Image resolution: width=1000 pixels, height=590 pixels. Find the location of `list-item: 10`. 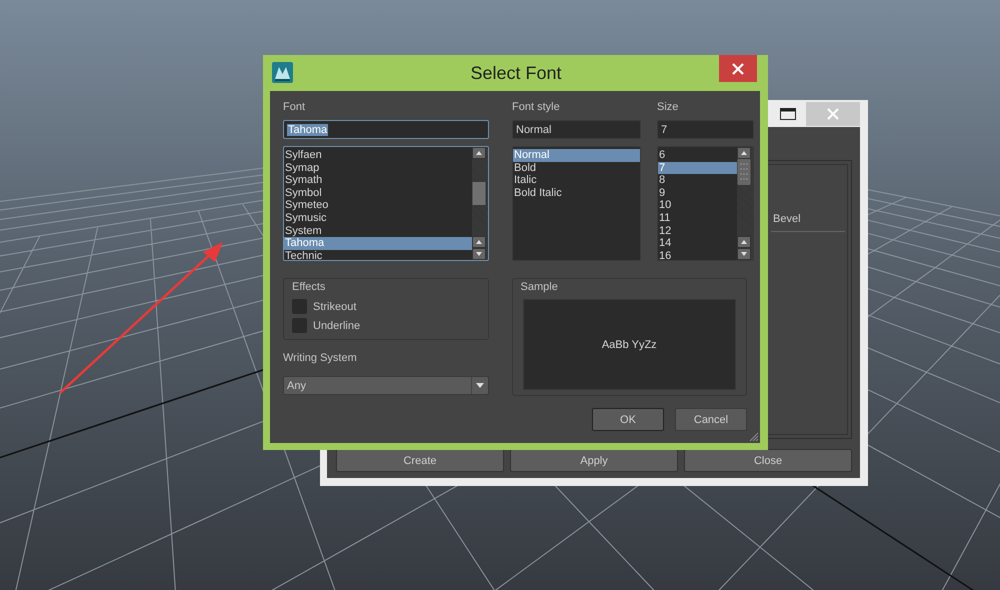

list-item: 10 is located at coordinates (697, 205).